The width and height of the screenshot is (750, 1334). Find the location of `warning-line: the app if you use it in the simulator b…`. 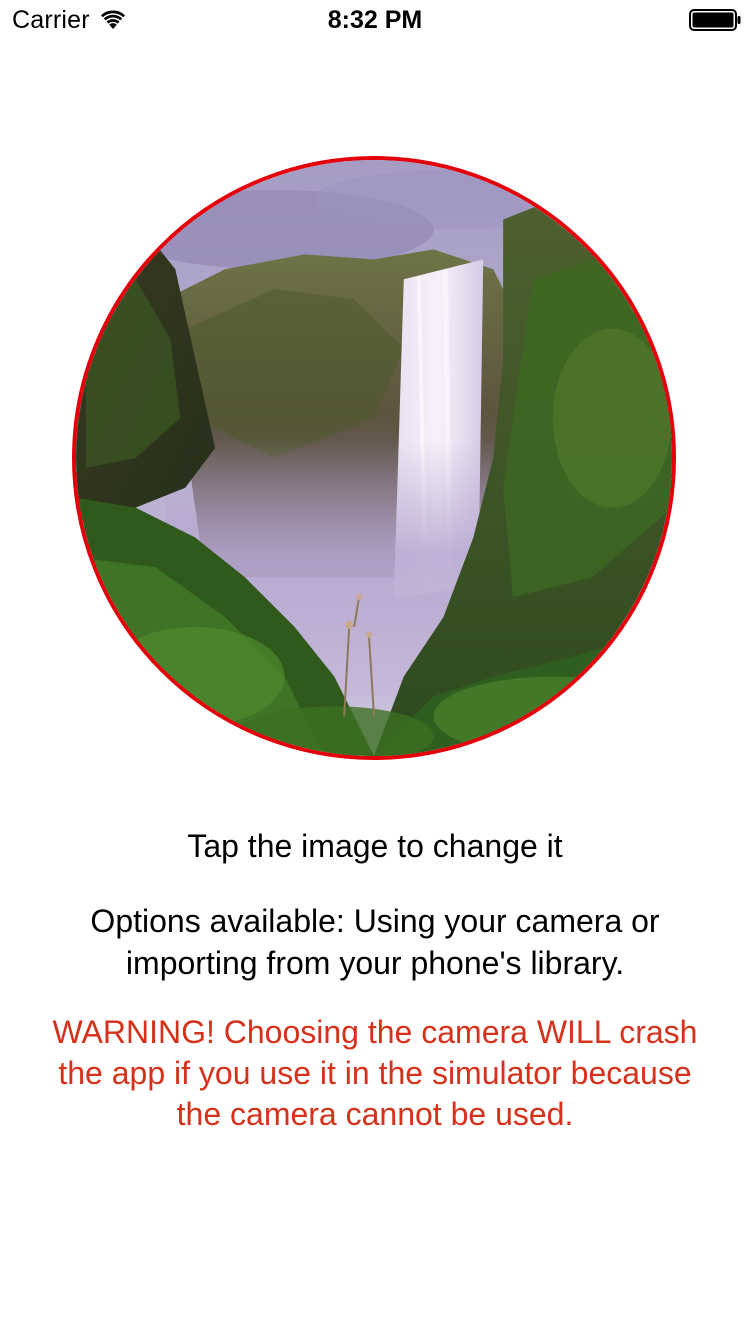

warning-line: the app if you use it in the simulator b… is located at coordinates (375, 1073).